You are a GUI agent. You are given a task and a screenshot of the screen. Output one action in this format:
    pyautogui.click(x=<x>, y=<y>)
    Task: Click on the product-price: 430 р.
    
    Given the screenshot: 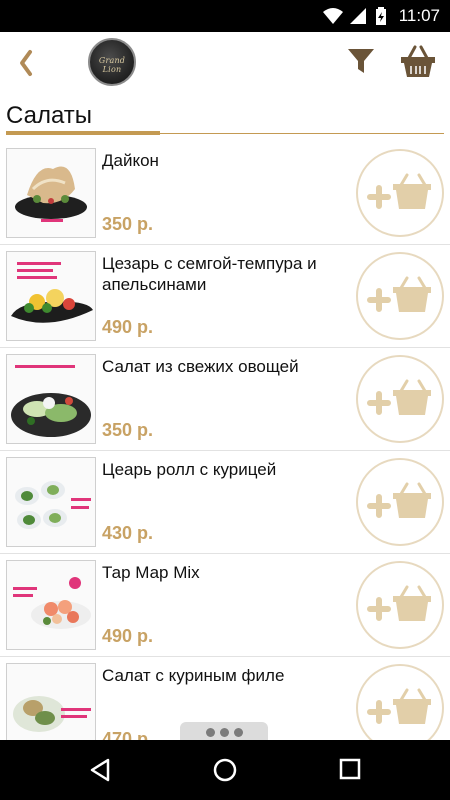 What is the action you would take?
    pyautogui.click(x=128, y=533)
    